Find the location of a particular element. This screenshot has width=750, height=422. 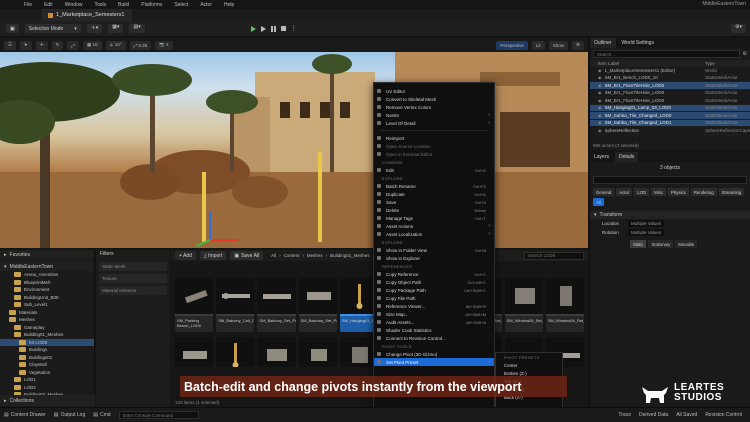

tab-world-settings: World Settings is located at coordinates (637, 43).